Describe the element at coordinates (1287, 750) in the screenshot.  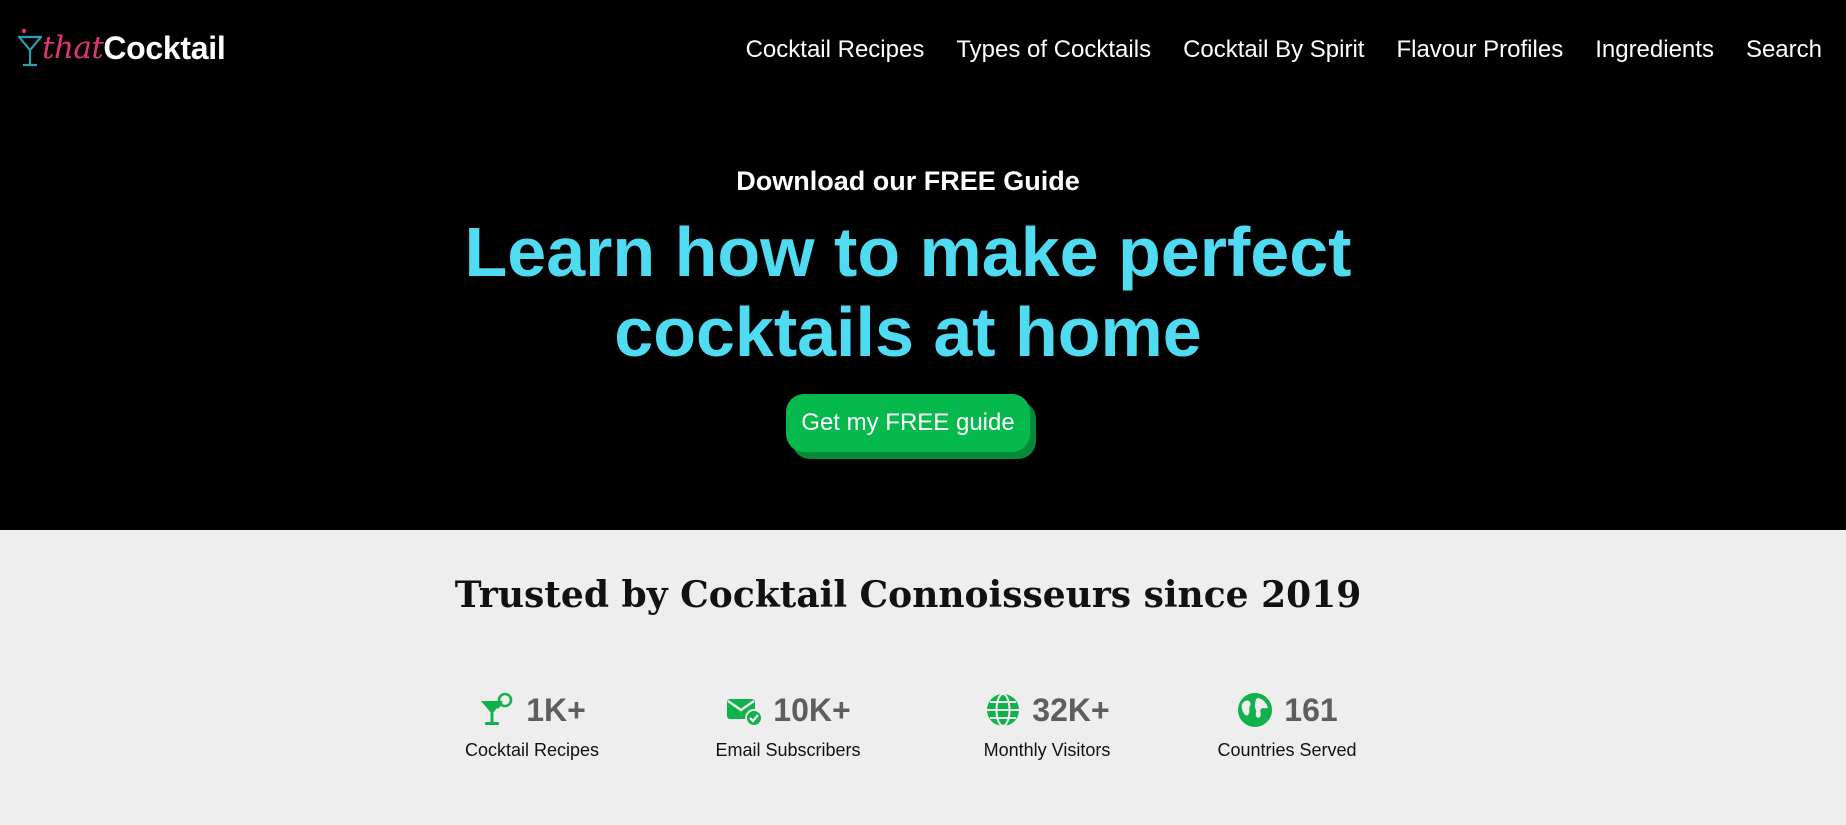
I see `stat-label: Countries Served` at that location.